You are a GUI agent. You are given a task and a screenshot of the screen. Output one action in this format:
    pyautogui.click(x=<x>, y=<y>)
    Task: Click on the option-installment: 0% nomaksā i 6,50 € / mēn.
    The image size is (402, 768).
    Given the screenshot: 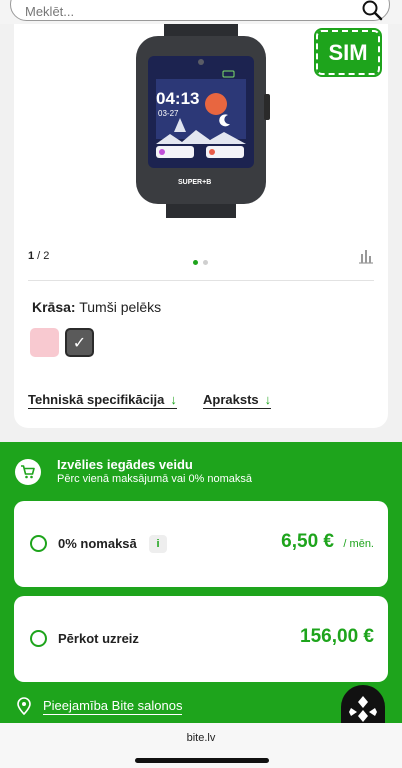 What is the action you would take?
    pyautogui.click(x=201, y=544)
    